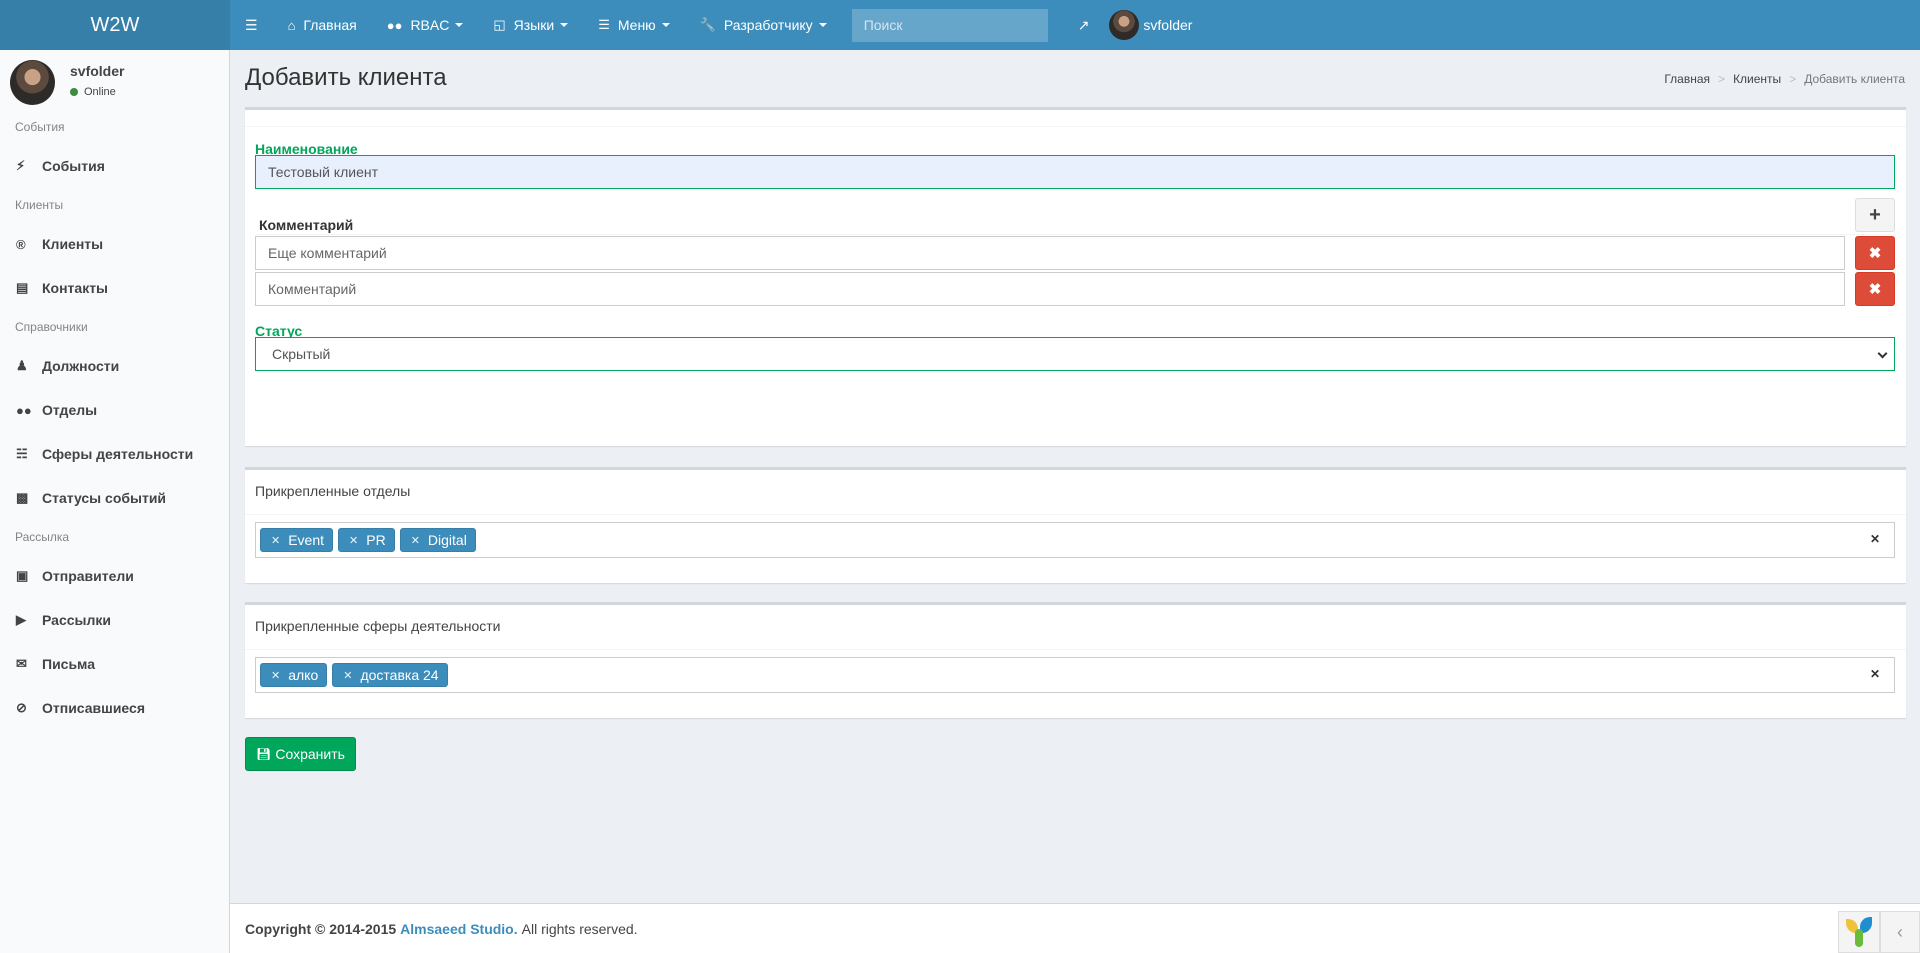 Image resolution: width=1920 pixels, height=953 pixels. What do you see at coordinates (114, 620) in the screenshot?
I see `sidebar-item-mailings: ▶ Рассылки` at bounding box center [114, 620].